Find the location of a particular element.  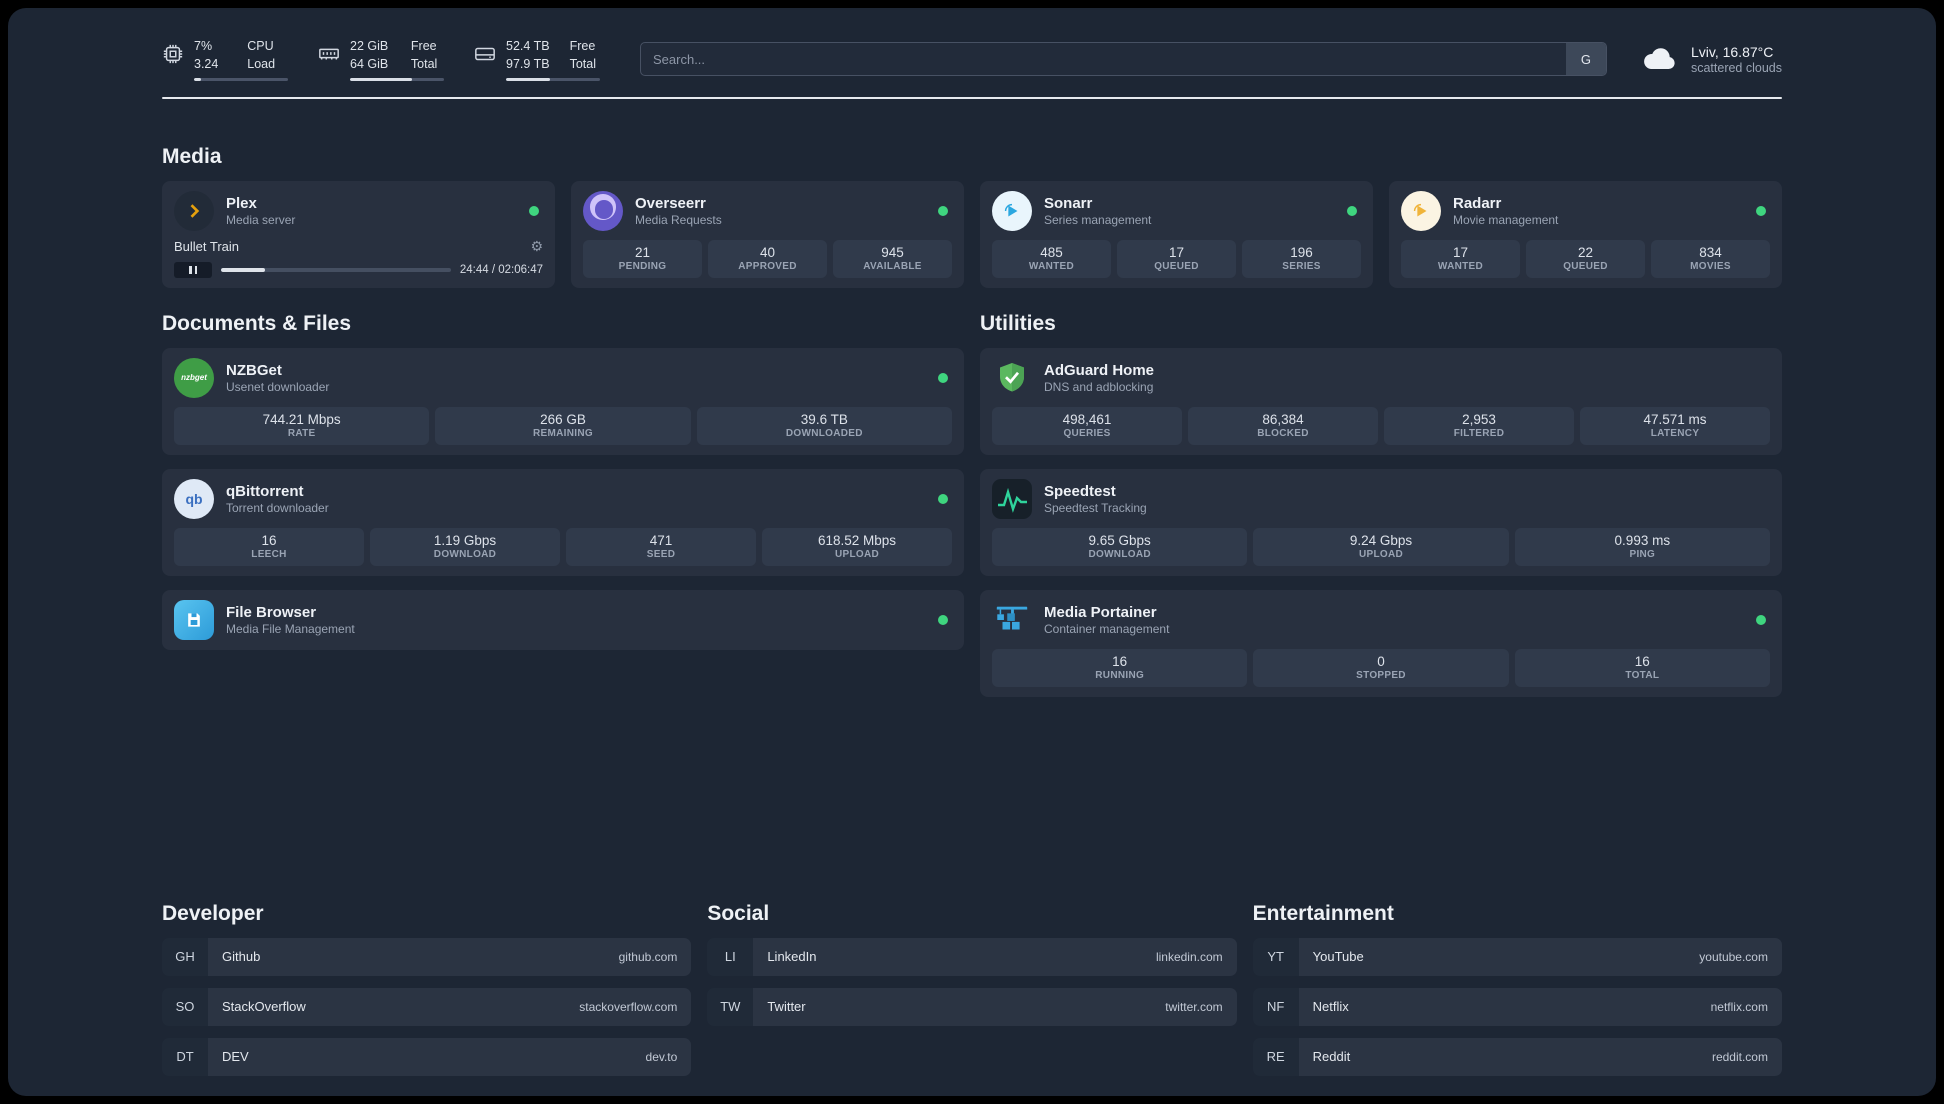

pause-button is located at coordinates (193, 269).